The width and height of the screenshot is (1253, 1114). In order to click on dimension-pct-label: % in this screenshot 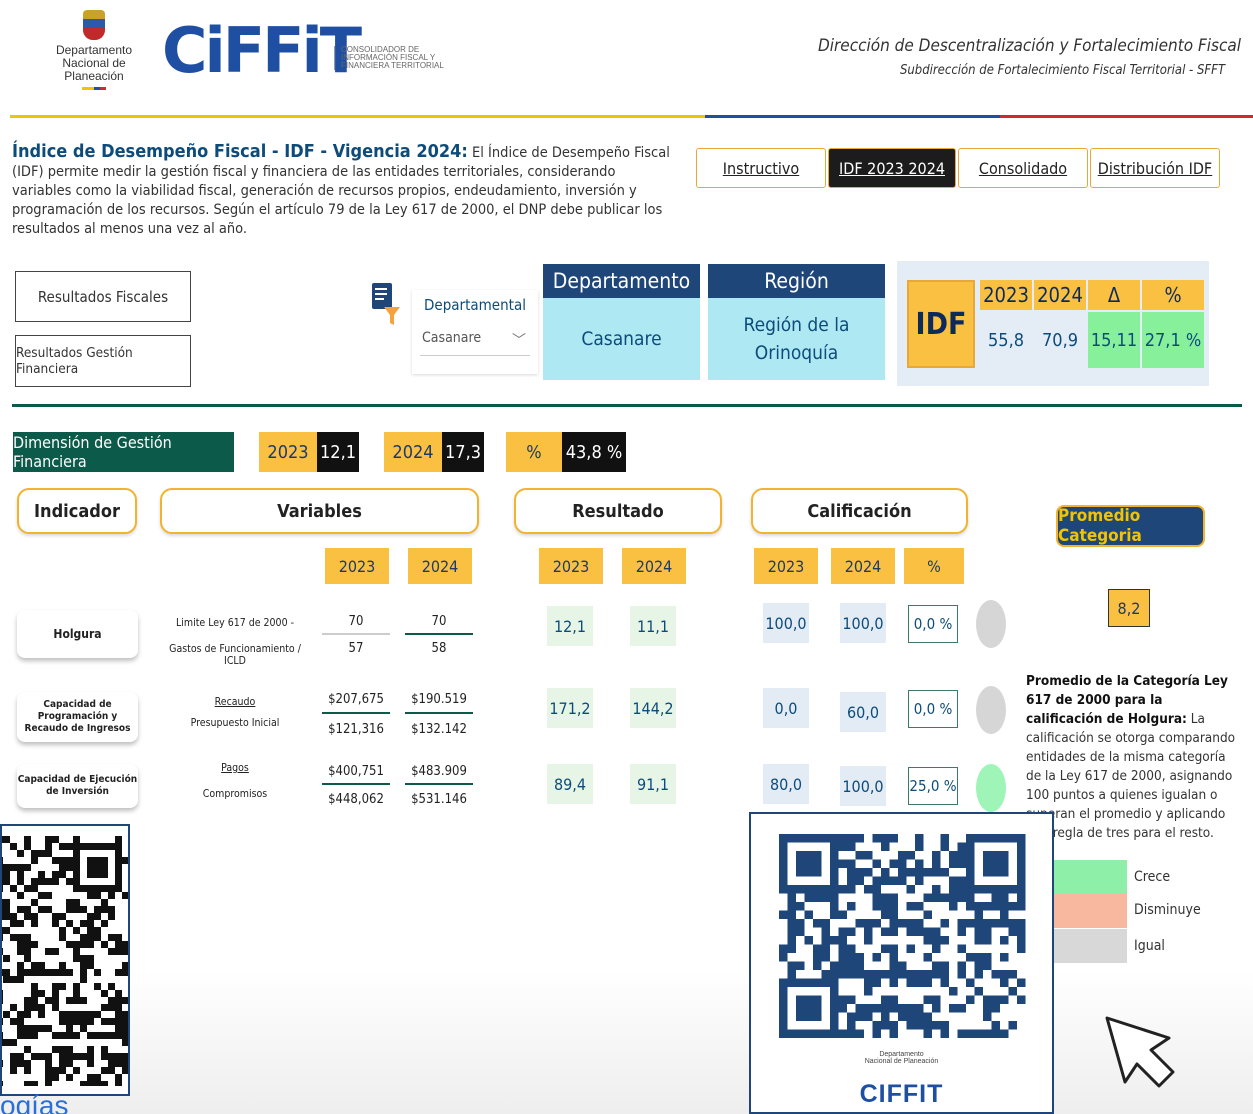, I will do `click(534, 452)`.